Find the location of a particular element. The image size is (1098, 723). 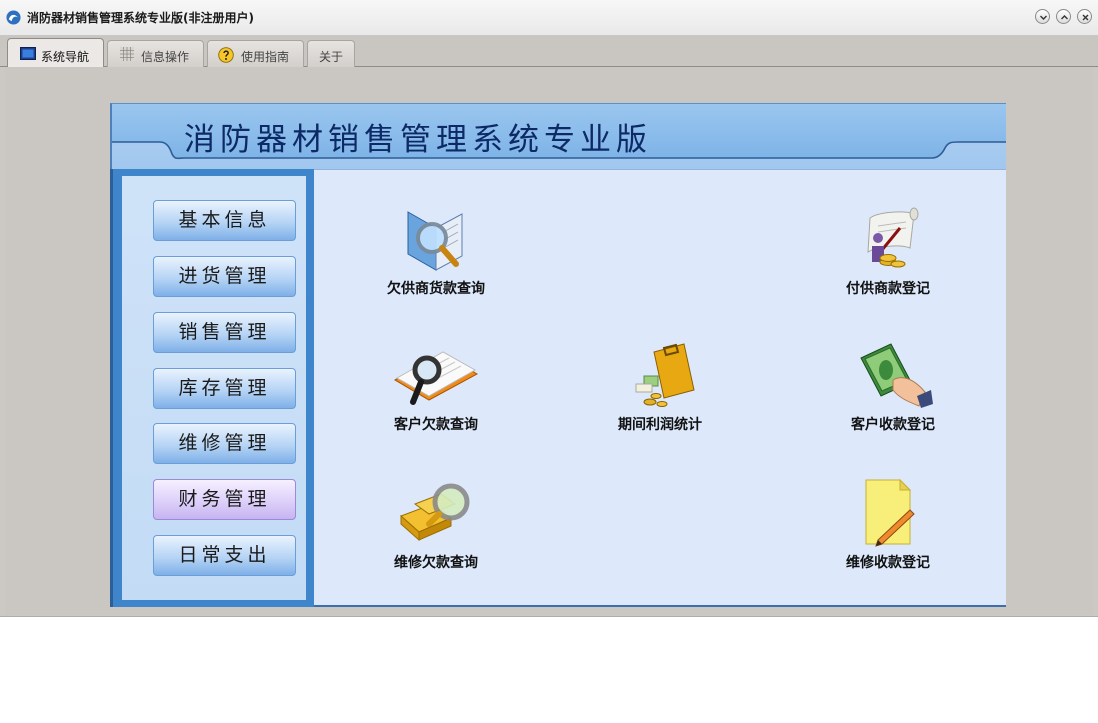

nav-finance-management-button: 财务管理 is located at coordinates (224, 499).